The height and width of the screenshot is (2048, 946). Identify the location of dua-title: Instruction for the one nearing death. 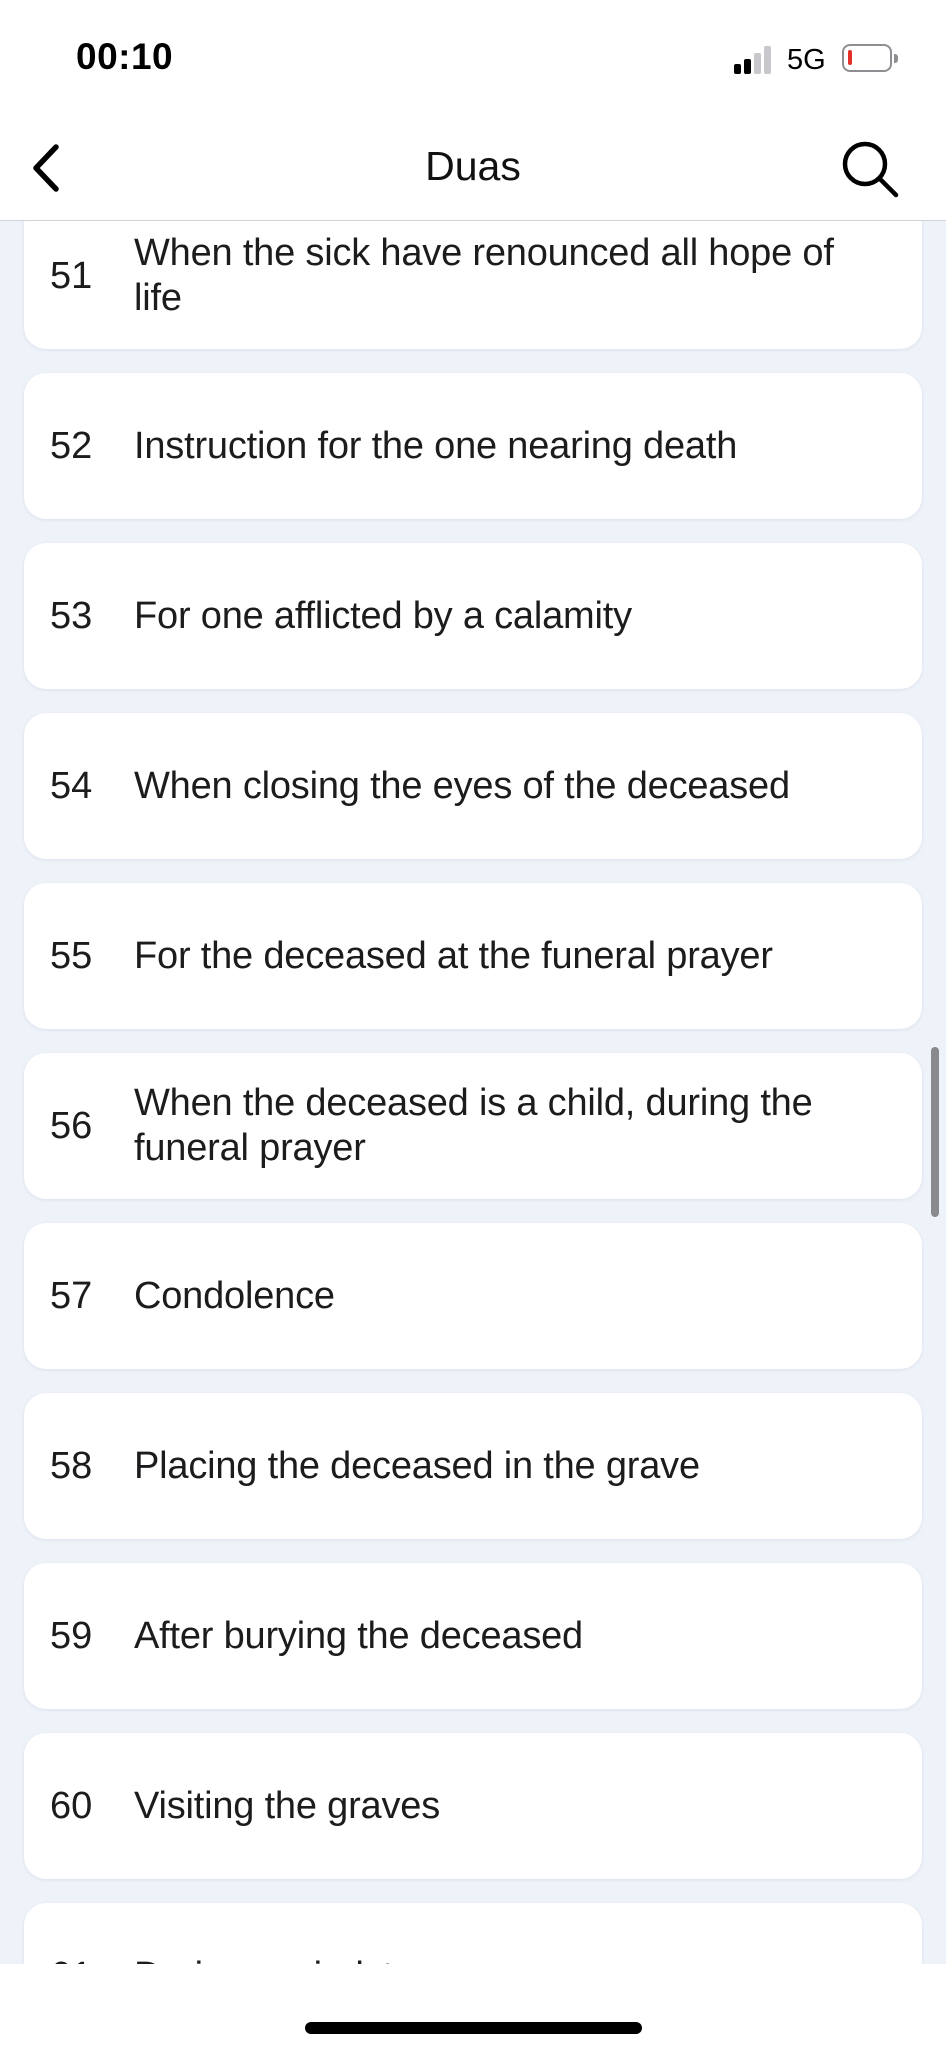
(436, 445).